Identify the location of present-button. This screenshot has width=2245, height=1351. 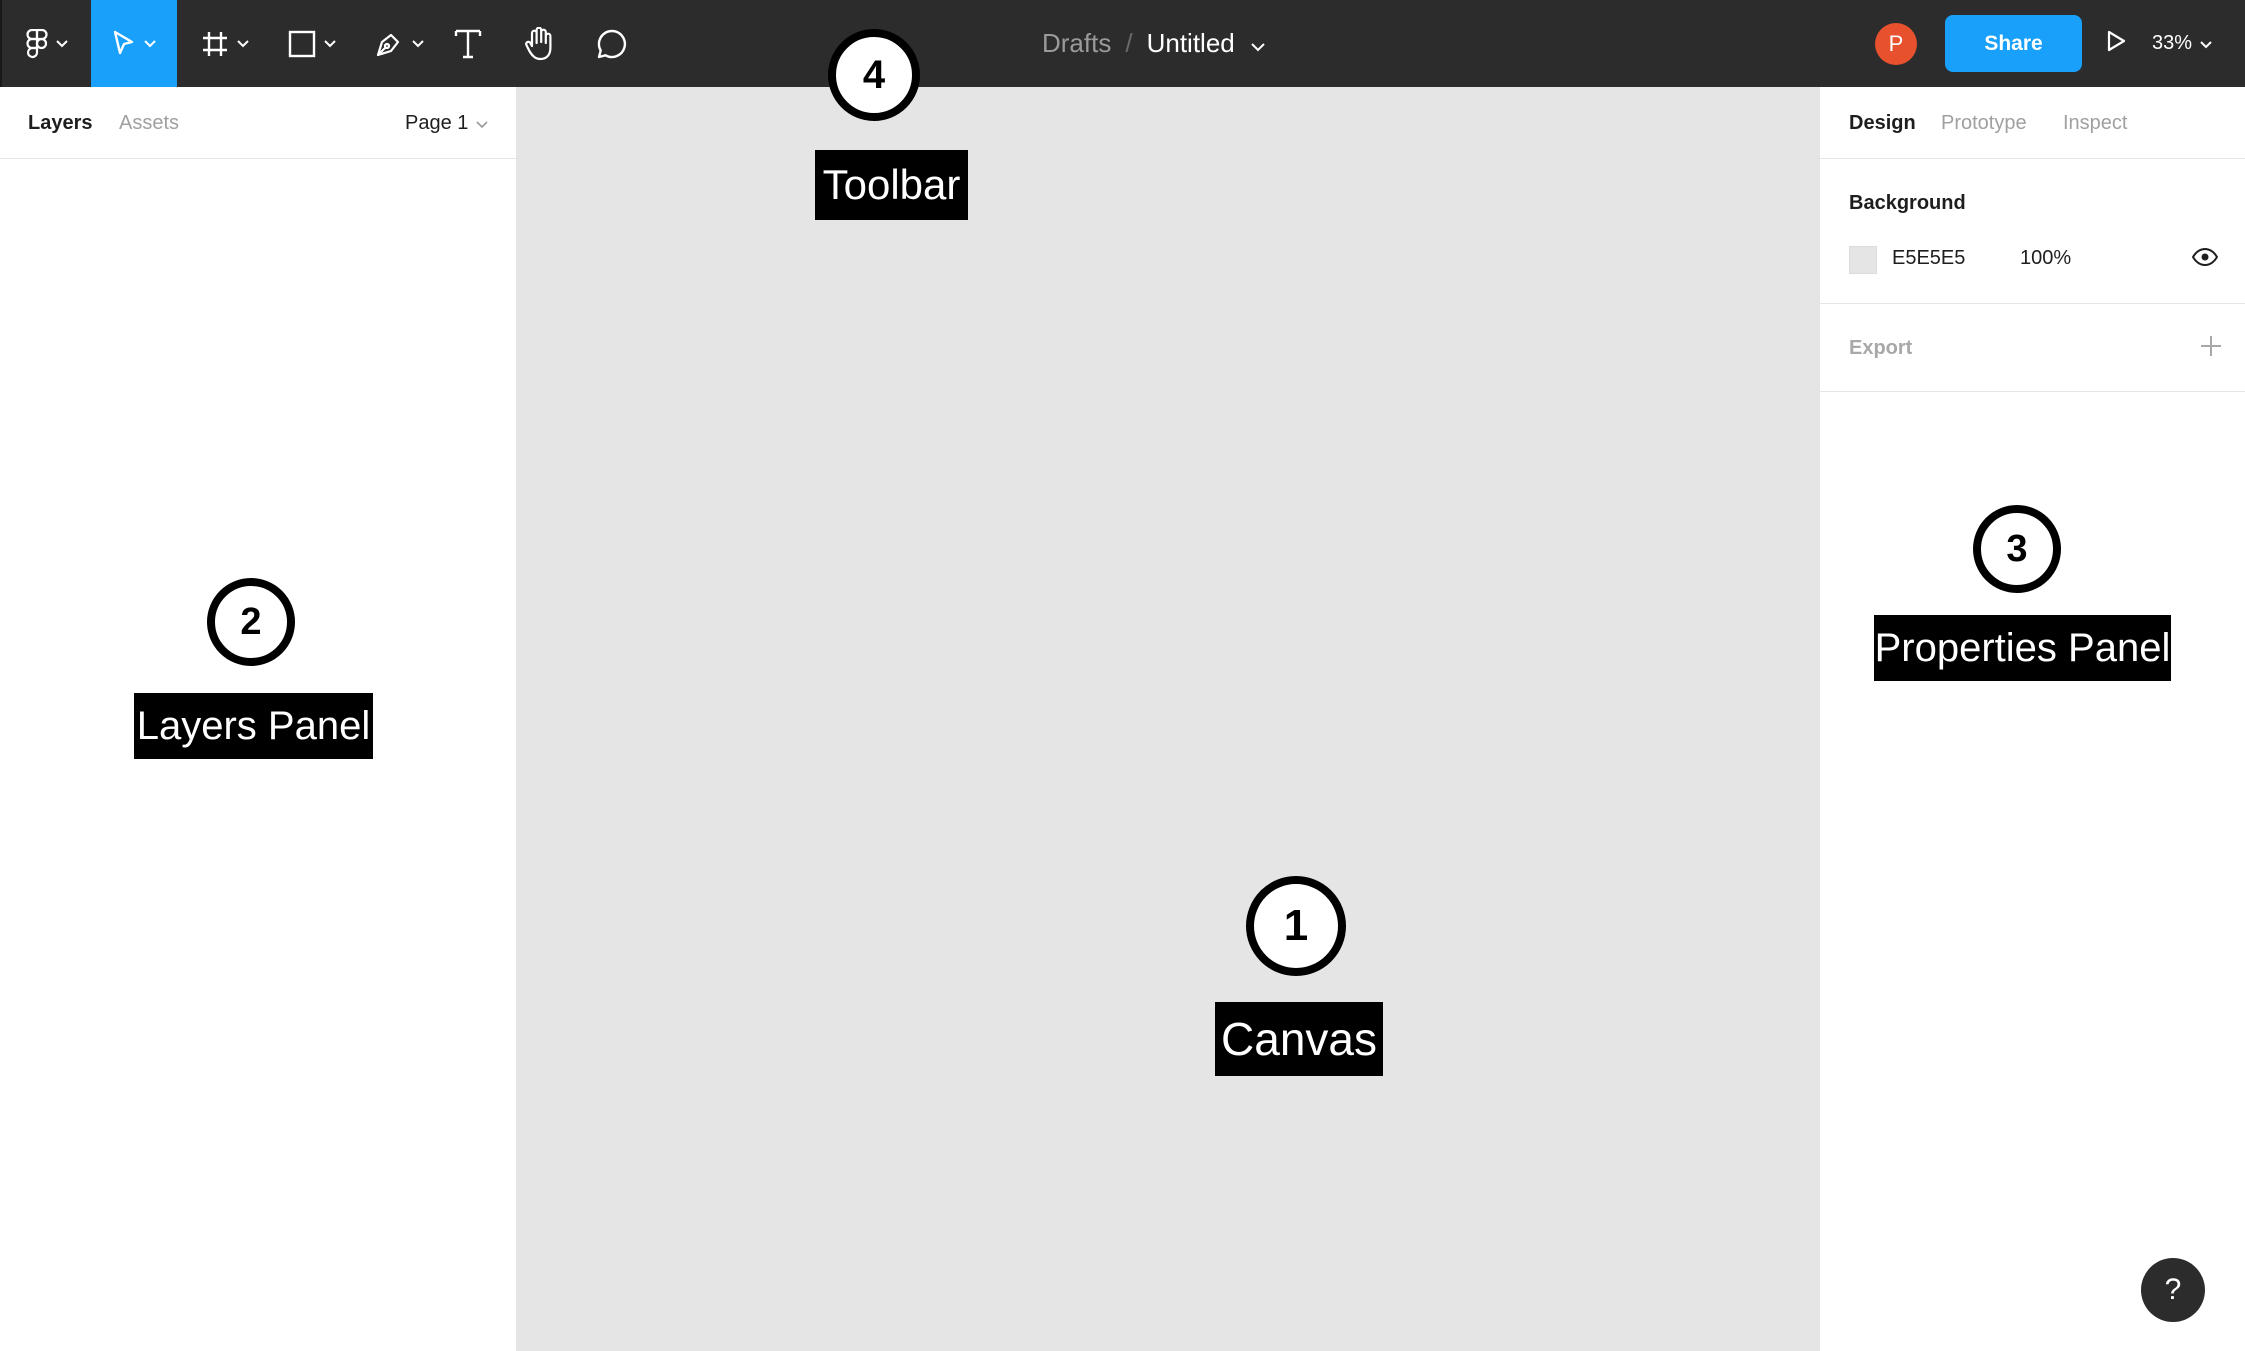
(2116, 43).